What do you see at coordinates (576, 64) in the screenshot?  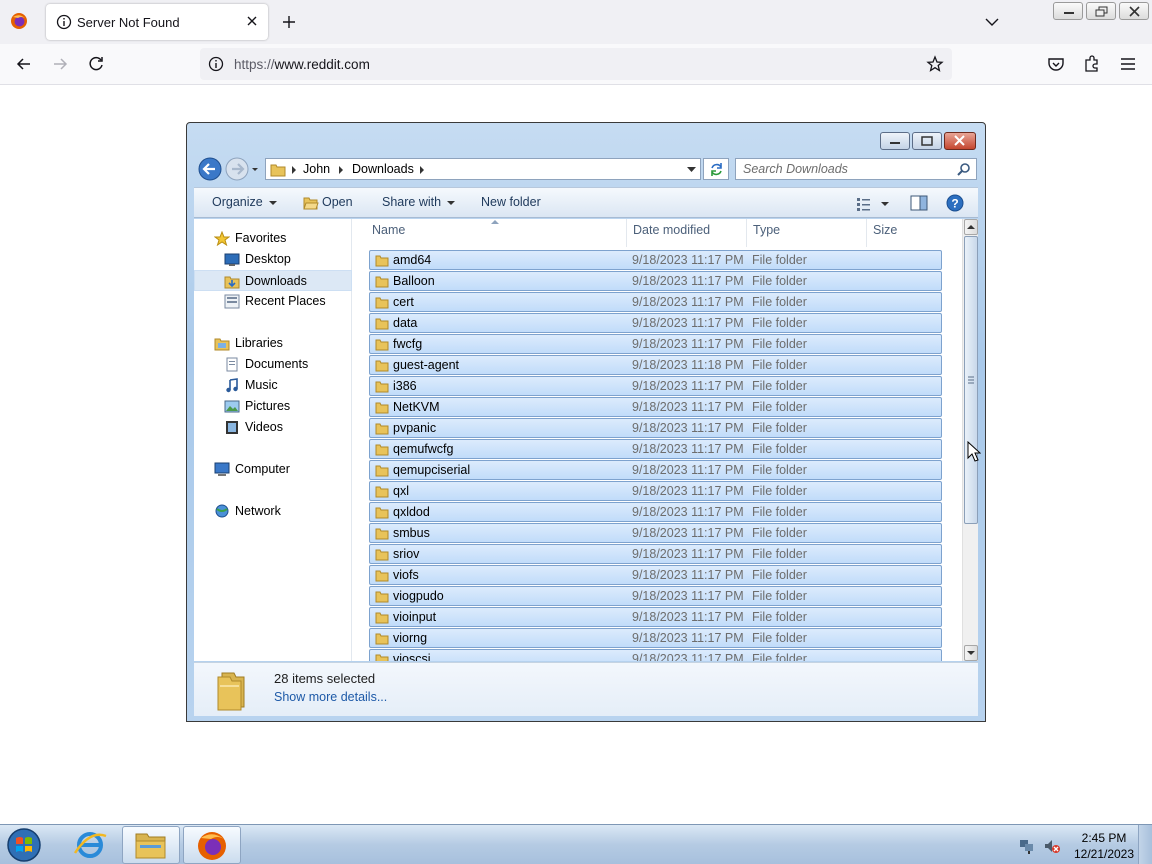 I see `url-bar: https://www.reddit.com` at bounding box center [576, 64].